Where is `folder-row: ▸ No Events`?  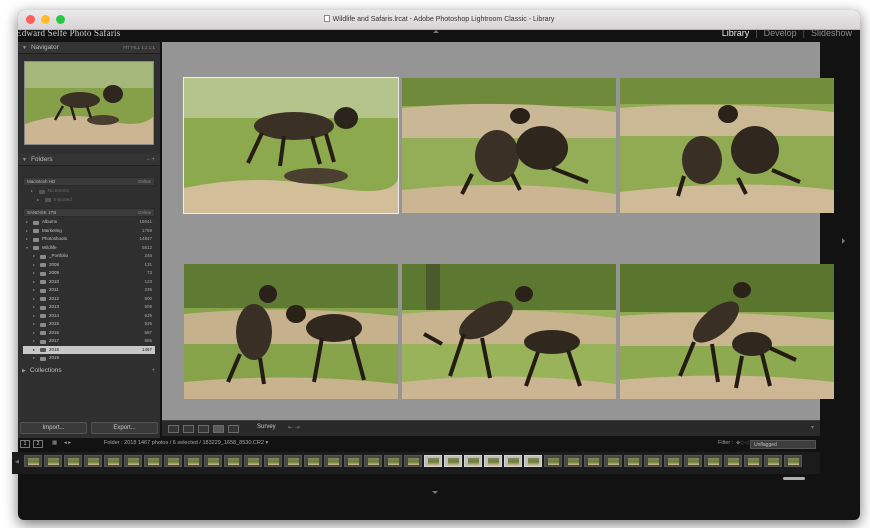 folder-row: ▸ No Events is located at coordinates (89, 191).